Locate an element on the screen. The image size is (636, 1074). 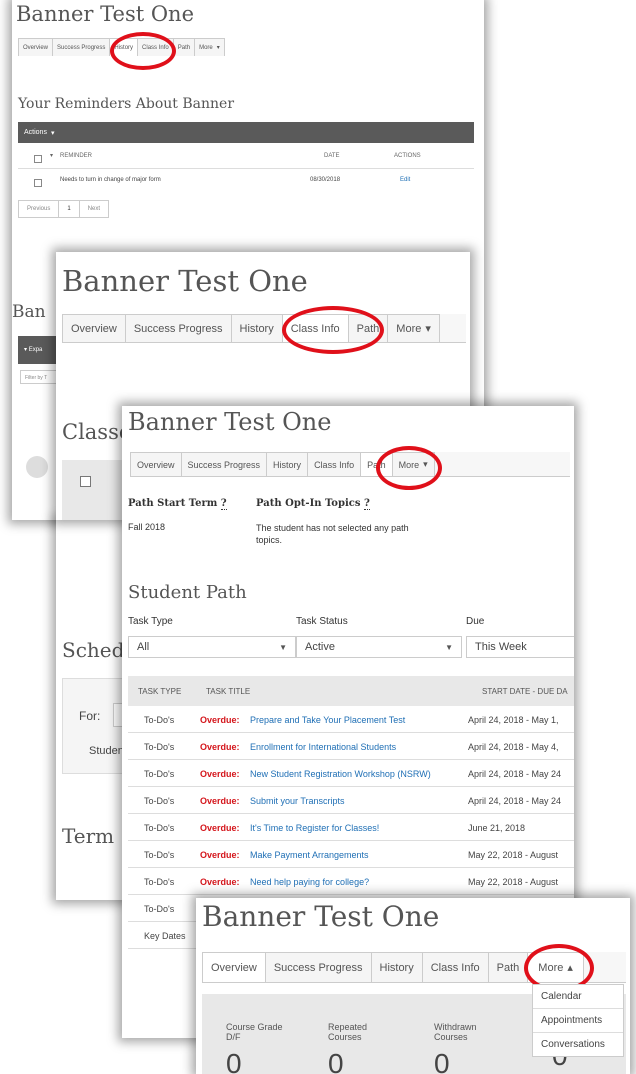
header-checkbox is located at coordinates (85, 481).